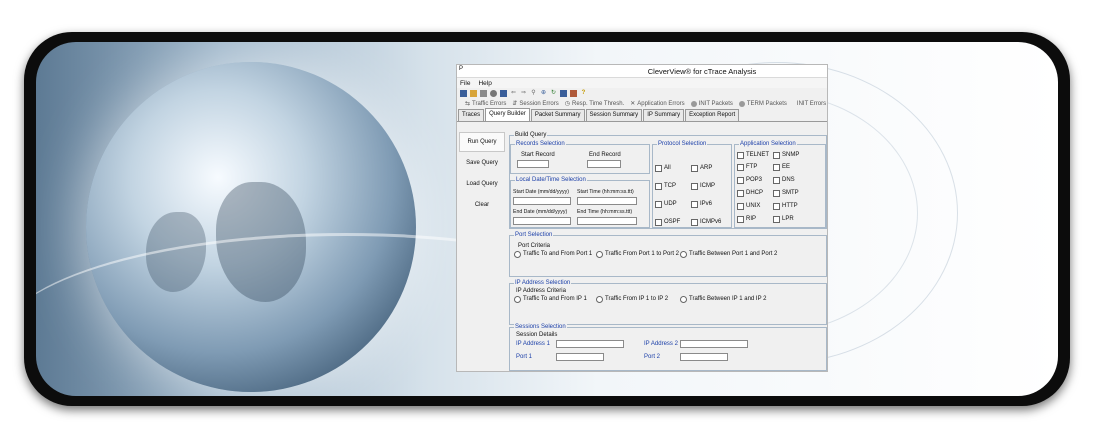 This screenshot has width=1094, height=436. Describe the element at coordinates (507, 114) in the screenshot. I see `tab-query-builder: Query Builder` at that location.